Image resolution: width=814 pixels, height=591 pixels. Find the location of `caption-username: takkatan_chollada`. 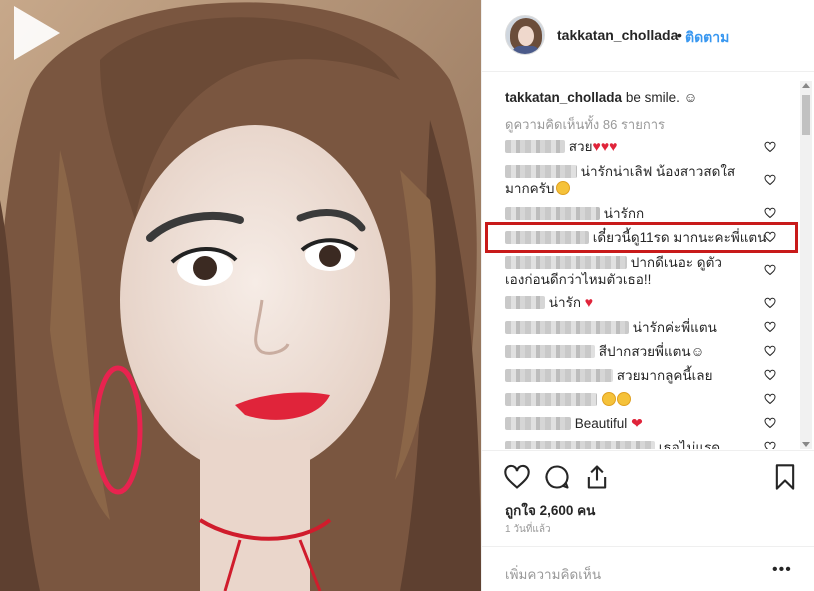

caption-username: takkatan_chollada is located at coordinates (563, 97).